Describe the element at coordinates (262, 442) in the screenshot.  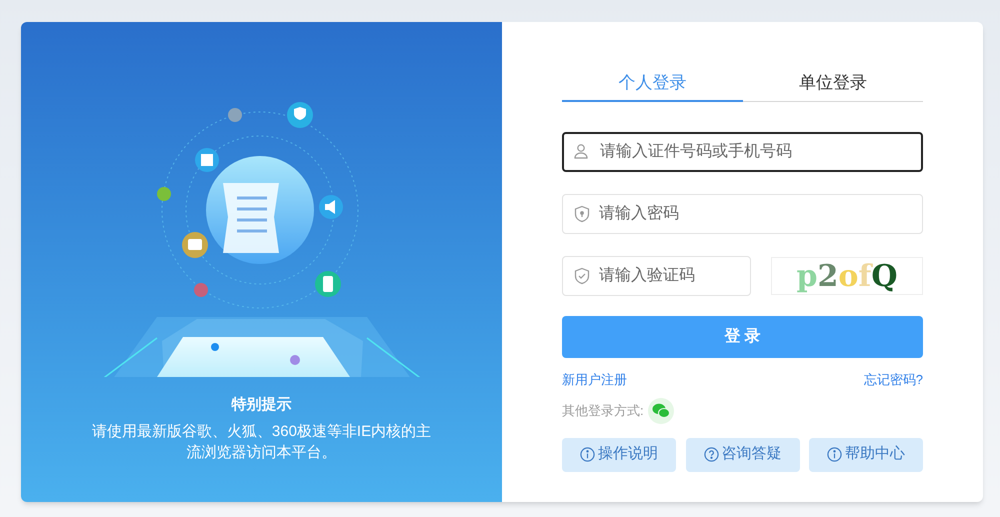
I see `notice-text: 请使用最新版谷歌、火狐、360极速等非IE内核的主流浏览器访问本平台。` at that location.